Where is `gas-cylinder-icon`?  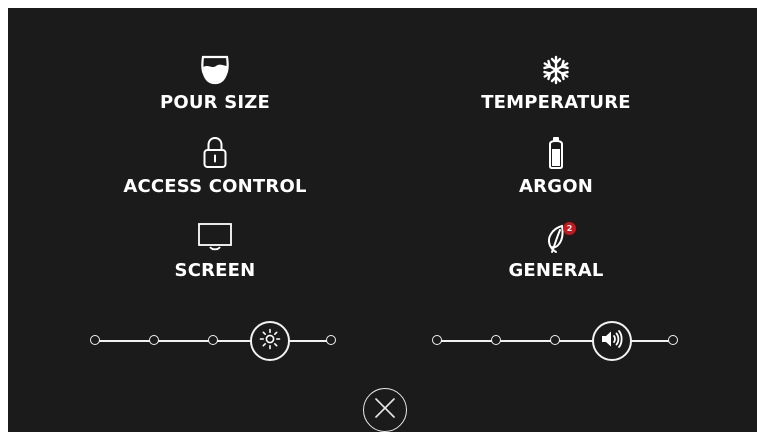
gas-cylinder-icon is located at coordinates (556, 153).